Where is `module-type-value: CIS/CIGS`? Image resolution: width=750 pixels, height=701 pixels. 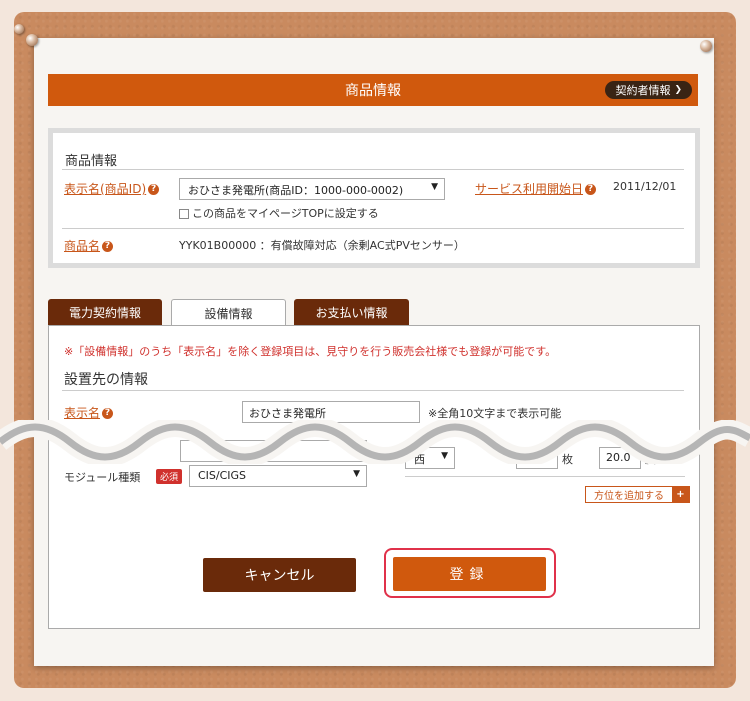
module-type-value: CIS/CIGS is located at coordinates (222, 475).